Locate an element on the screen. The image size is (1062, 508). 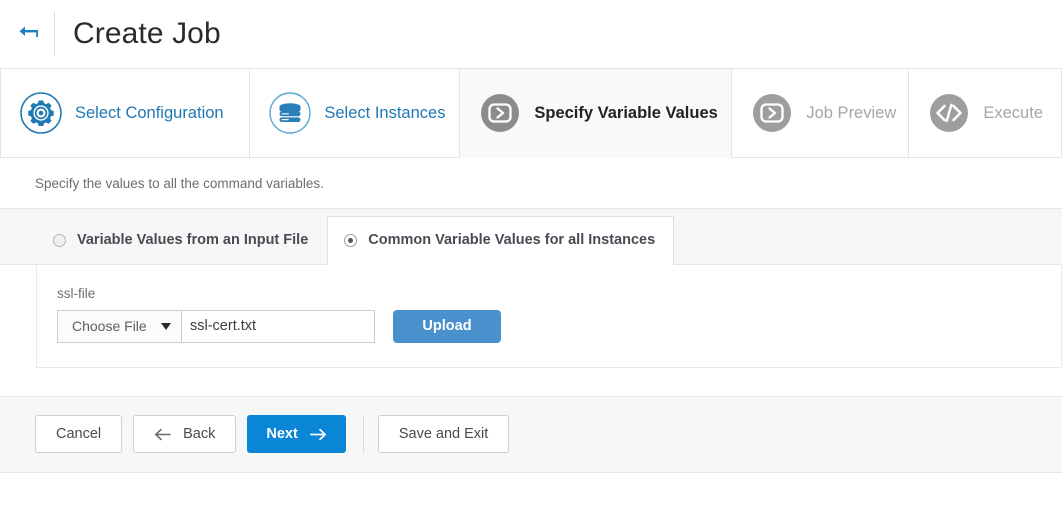
back-arrow-icon is located at coordinates (29, 34).